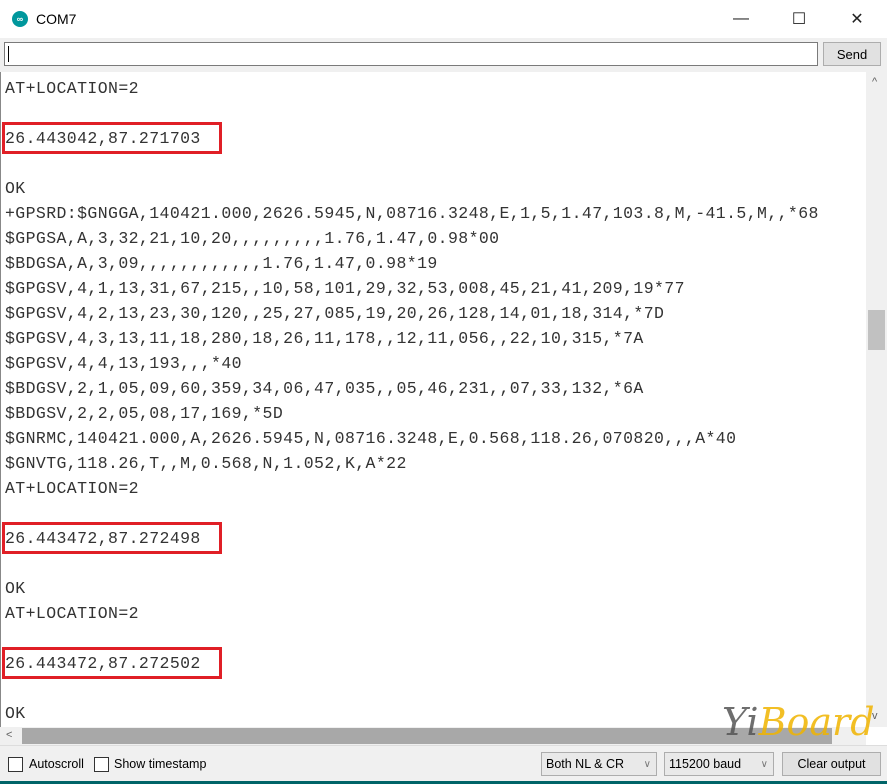 Image resolution: width=887 pixels, height=784 pixels. What do you see at coordinates (798, 722) in the screenshot?
I see `yiboard-watermark: YiBoard` at bounding box center [798, 722].